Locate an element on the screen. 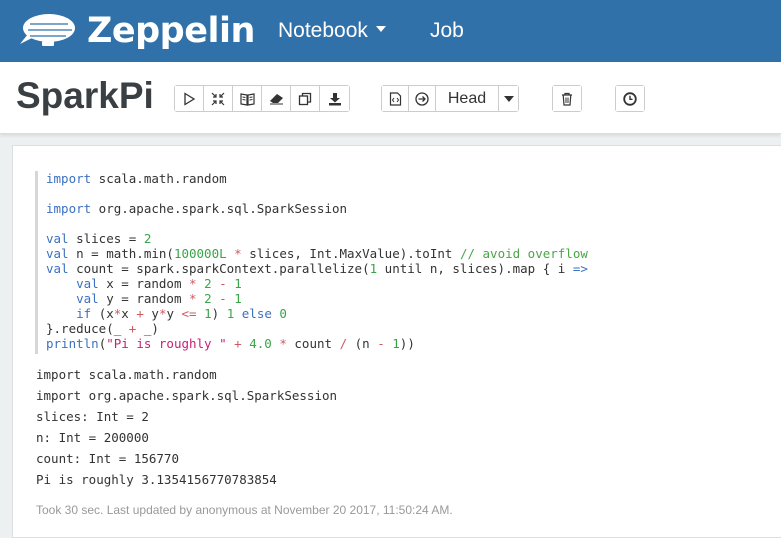 The width and height of the screenshot is (781, 538). note-action-toolbar is located at coordinates (262, 98).